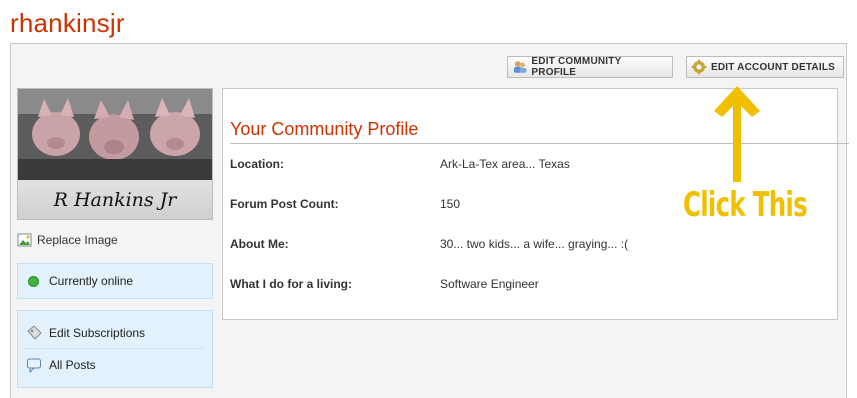  What do you see at coordinates (737, 134) in the screenshot?
I see `annotation-arrow-icon` at bounding box center [737, 134].